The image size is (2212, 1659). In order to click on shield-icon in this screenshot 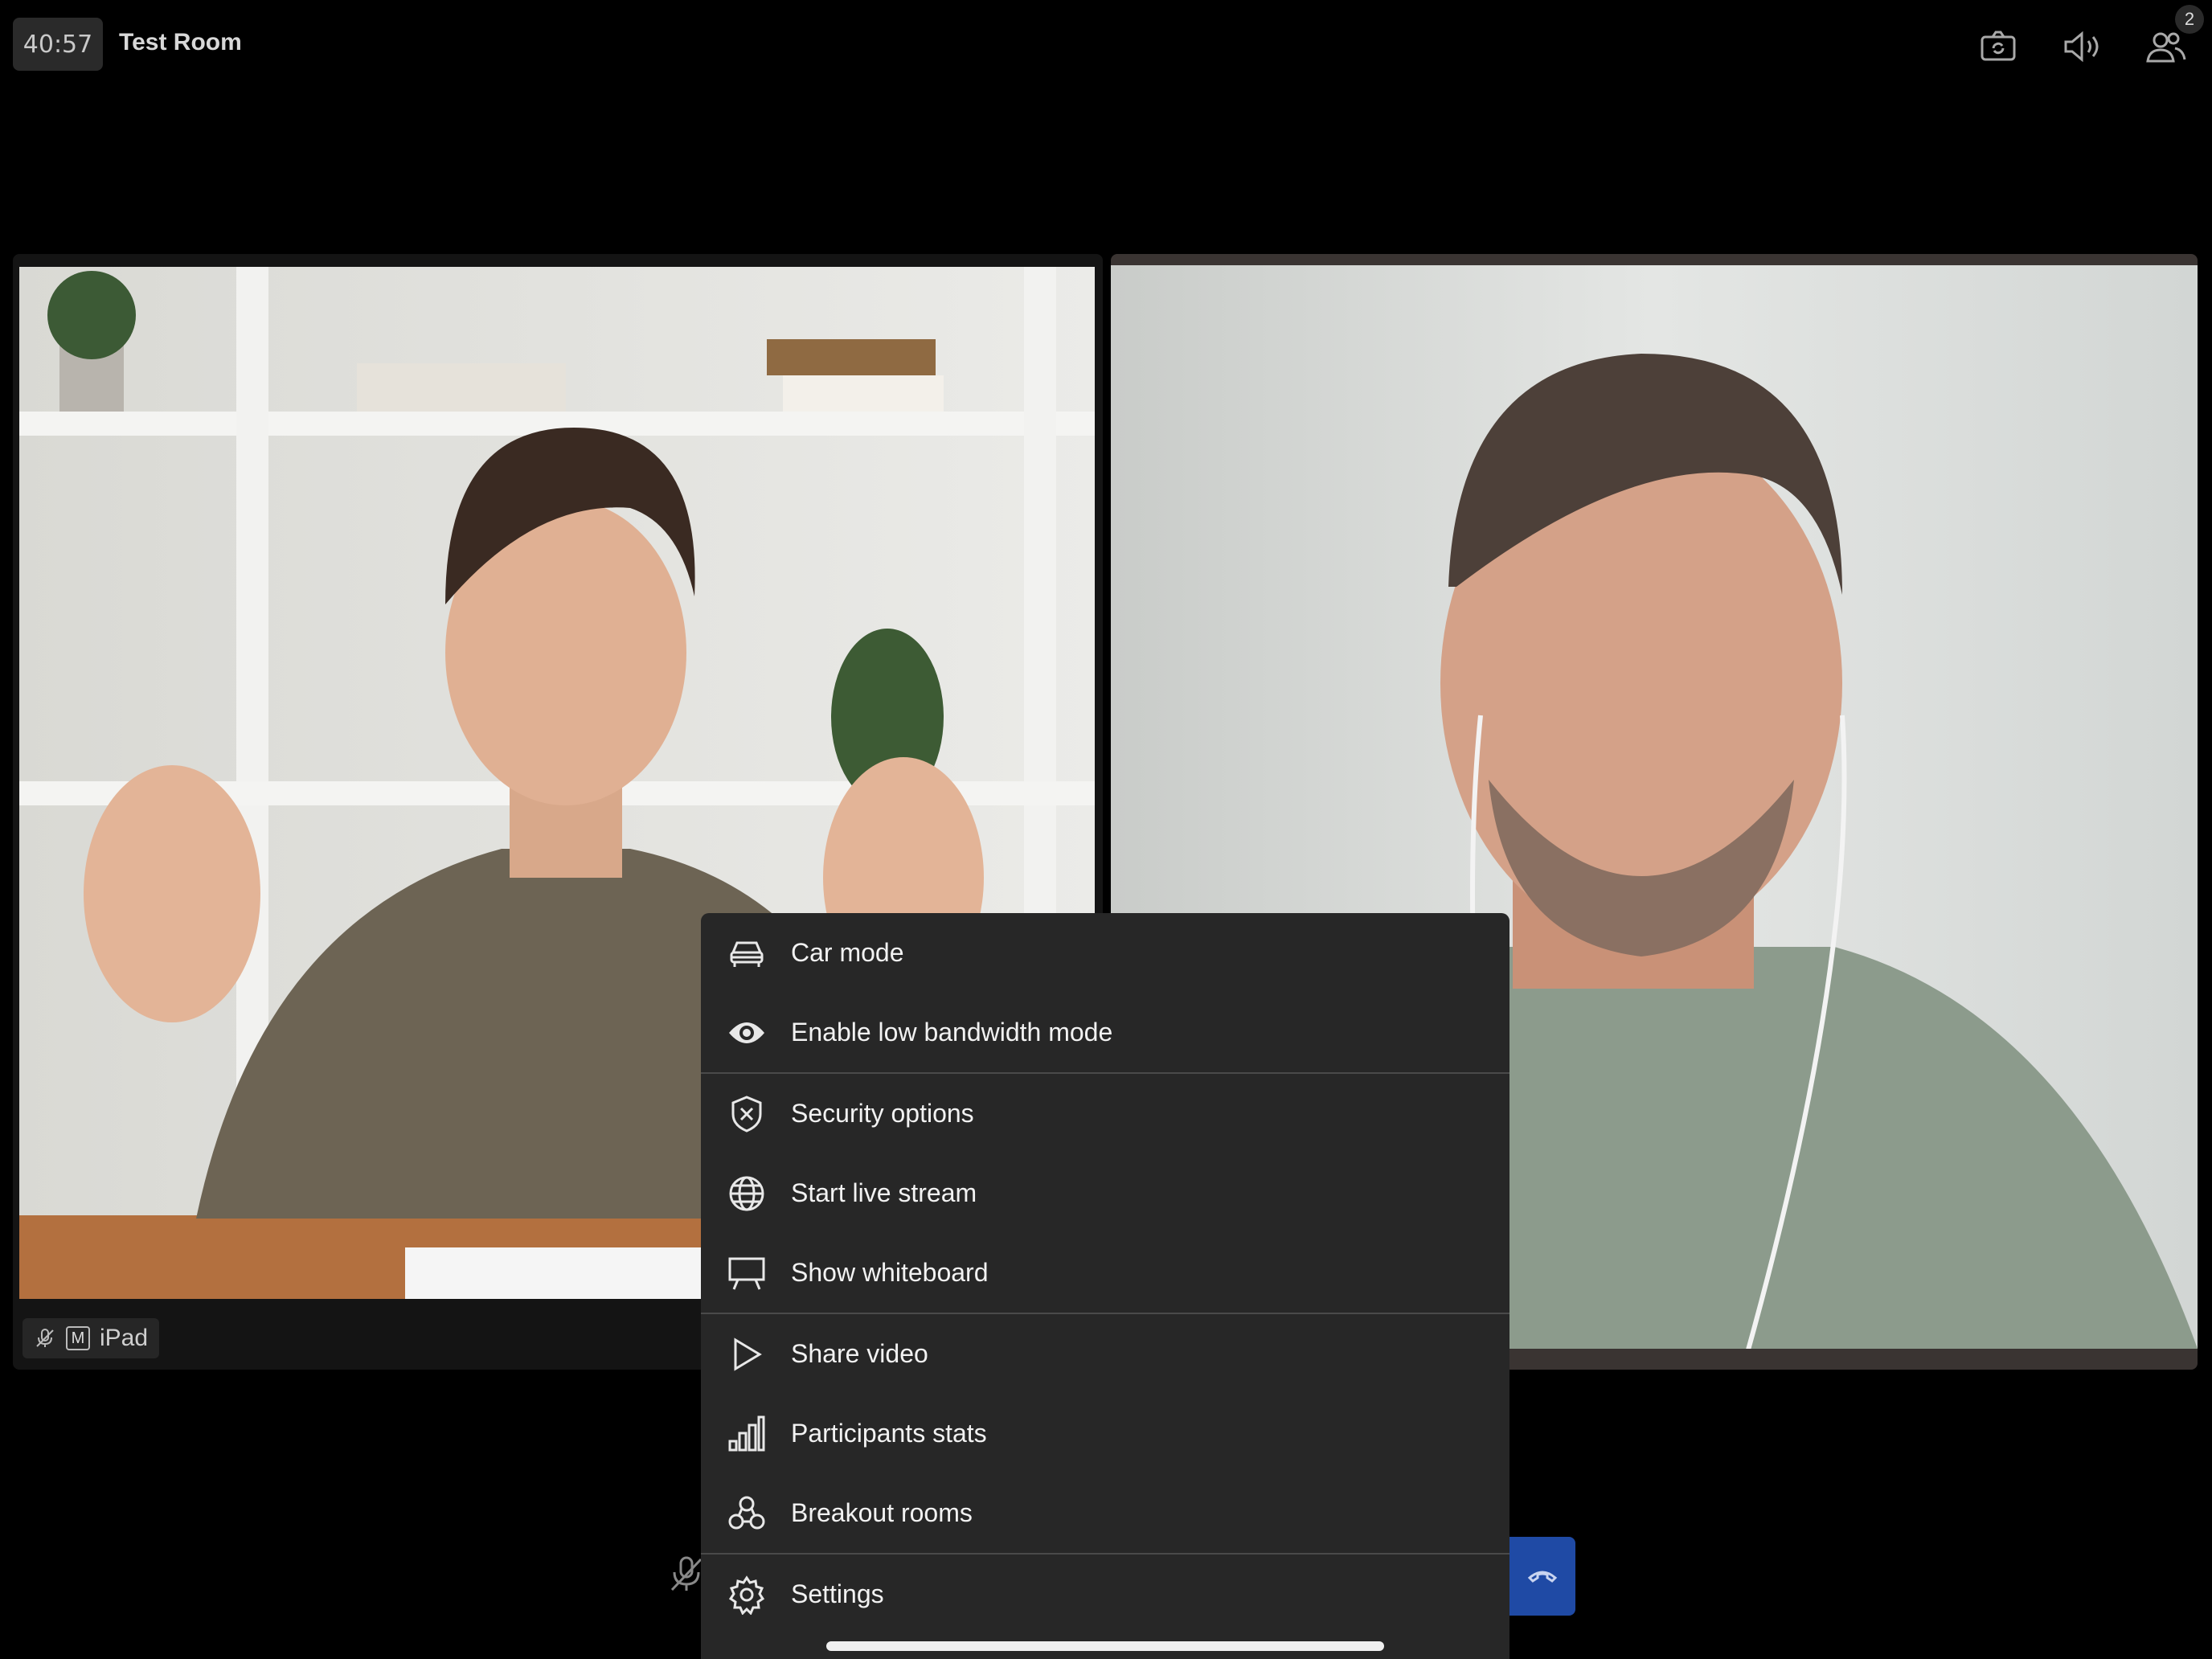, I will do `click(747, 1114)`.